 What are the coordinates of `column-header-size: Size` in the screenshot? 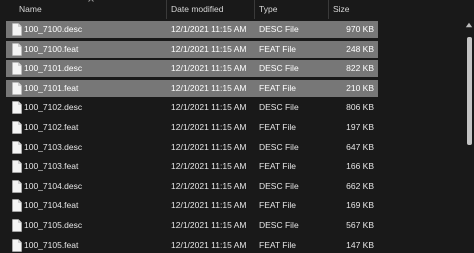 It's located at (354, 9).